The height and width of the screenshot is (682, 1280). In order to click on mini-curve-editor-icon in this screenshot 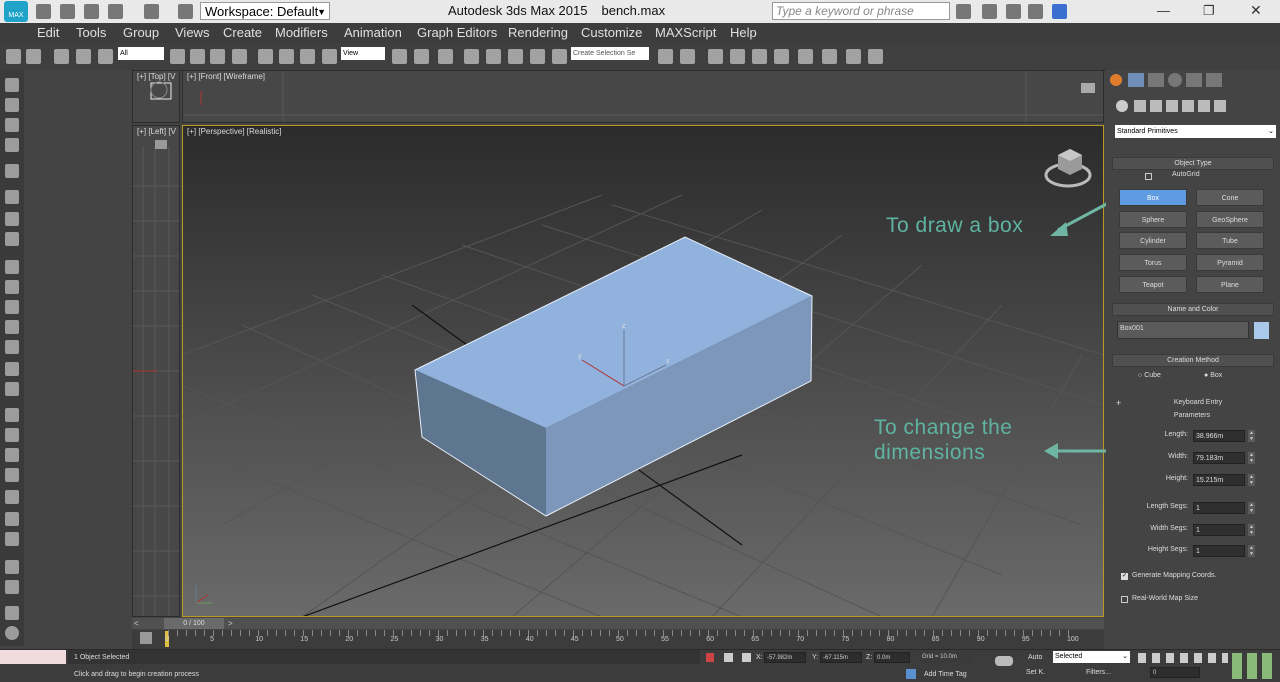, I will do `click(146, 638)`.